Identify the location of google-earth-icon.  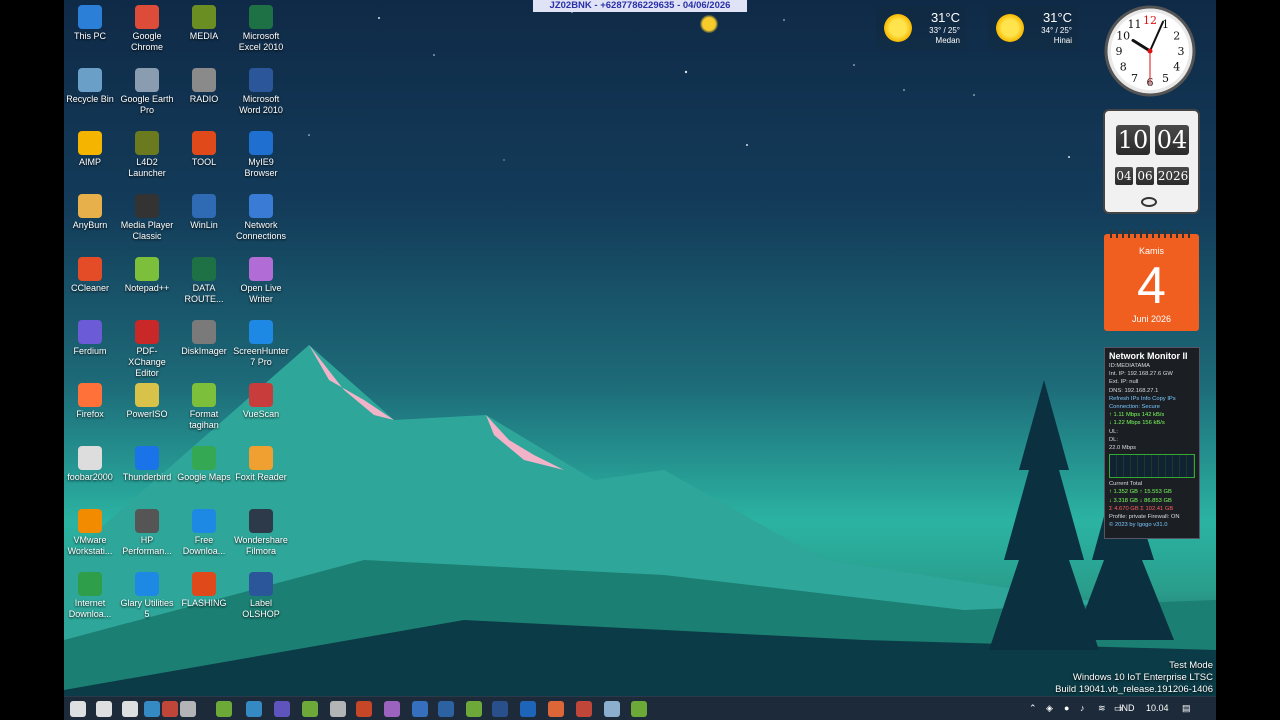
(528, 709).